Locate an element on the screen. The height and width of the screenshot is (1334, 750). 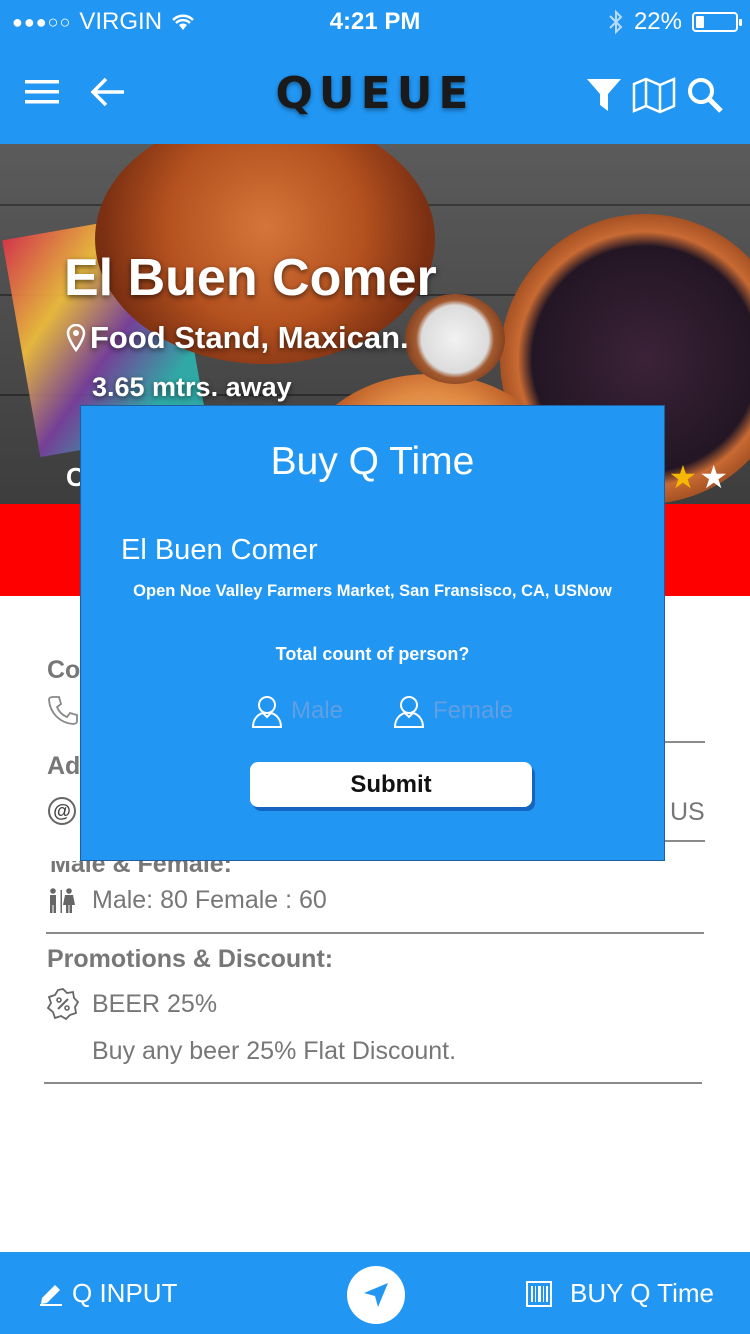
discount-badge-icon is located at coordinates (63, 1004).